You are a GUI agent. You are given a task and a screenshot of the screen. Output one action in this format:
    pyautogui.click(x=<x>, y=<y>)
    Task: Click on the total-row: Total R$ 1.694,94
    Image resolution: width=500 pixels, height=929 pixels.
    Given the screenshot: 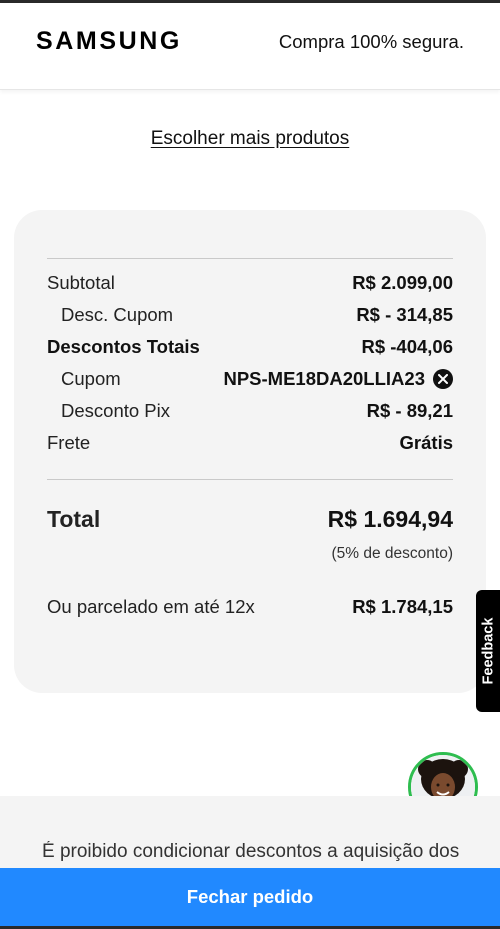 What is the action you would take?
    pyautogui.click(x=250, y=519)
    